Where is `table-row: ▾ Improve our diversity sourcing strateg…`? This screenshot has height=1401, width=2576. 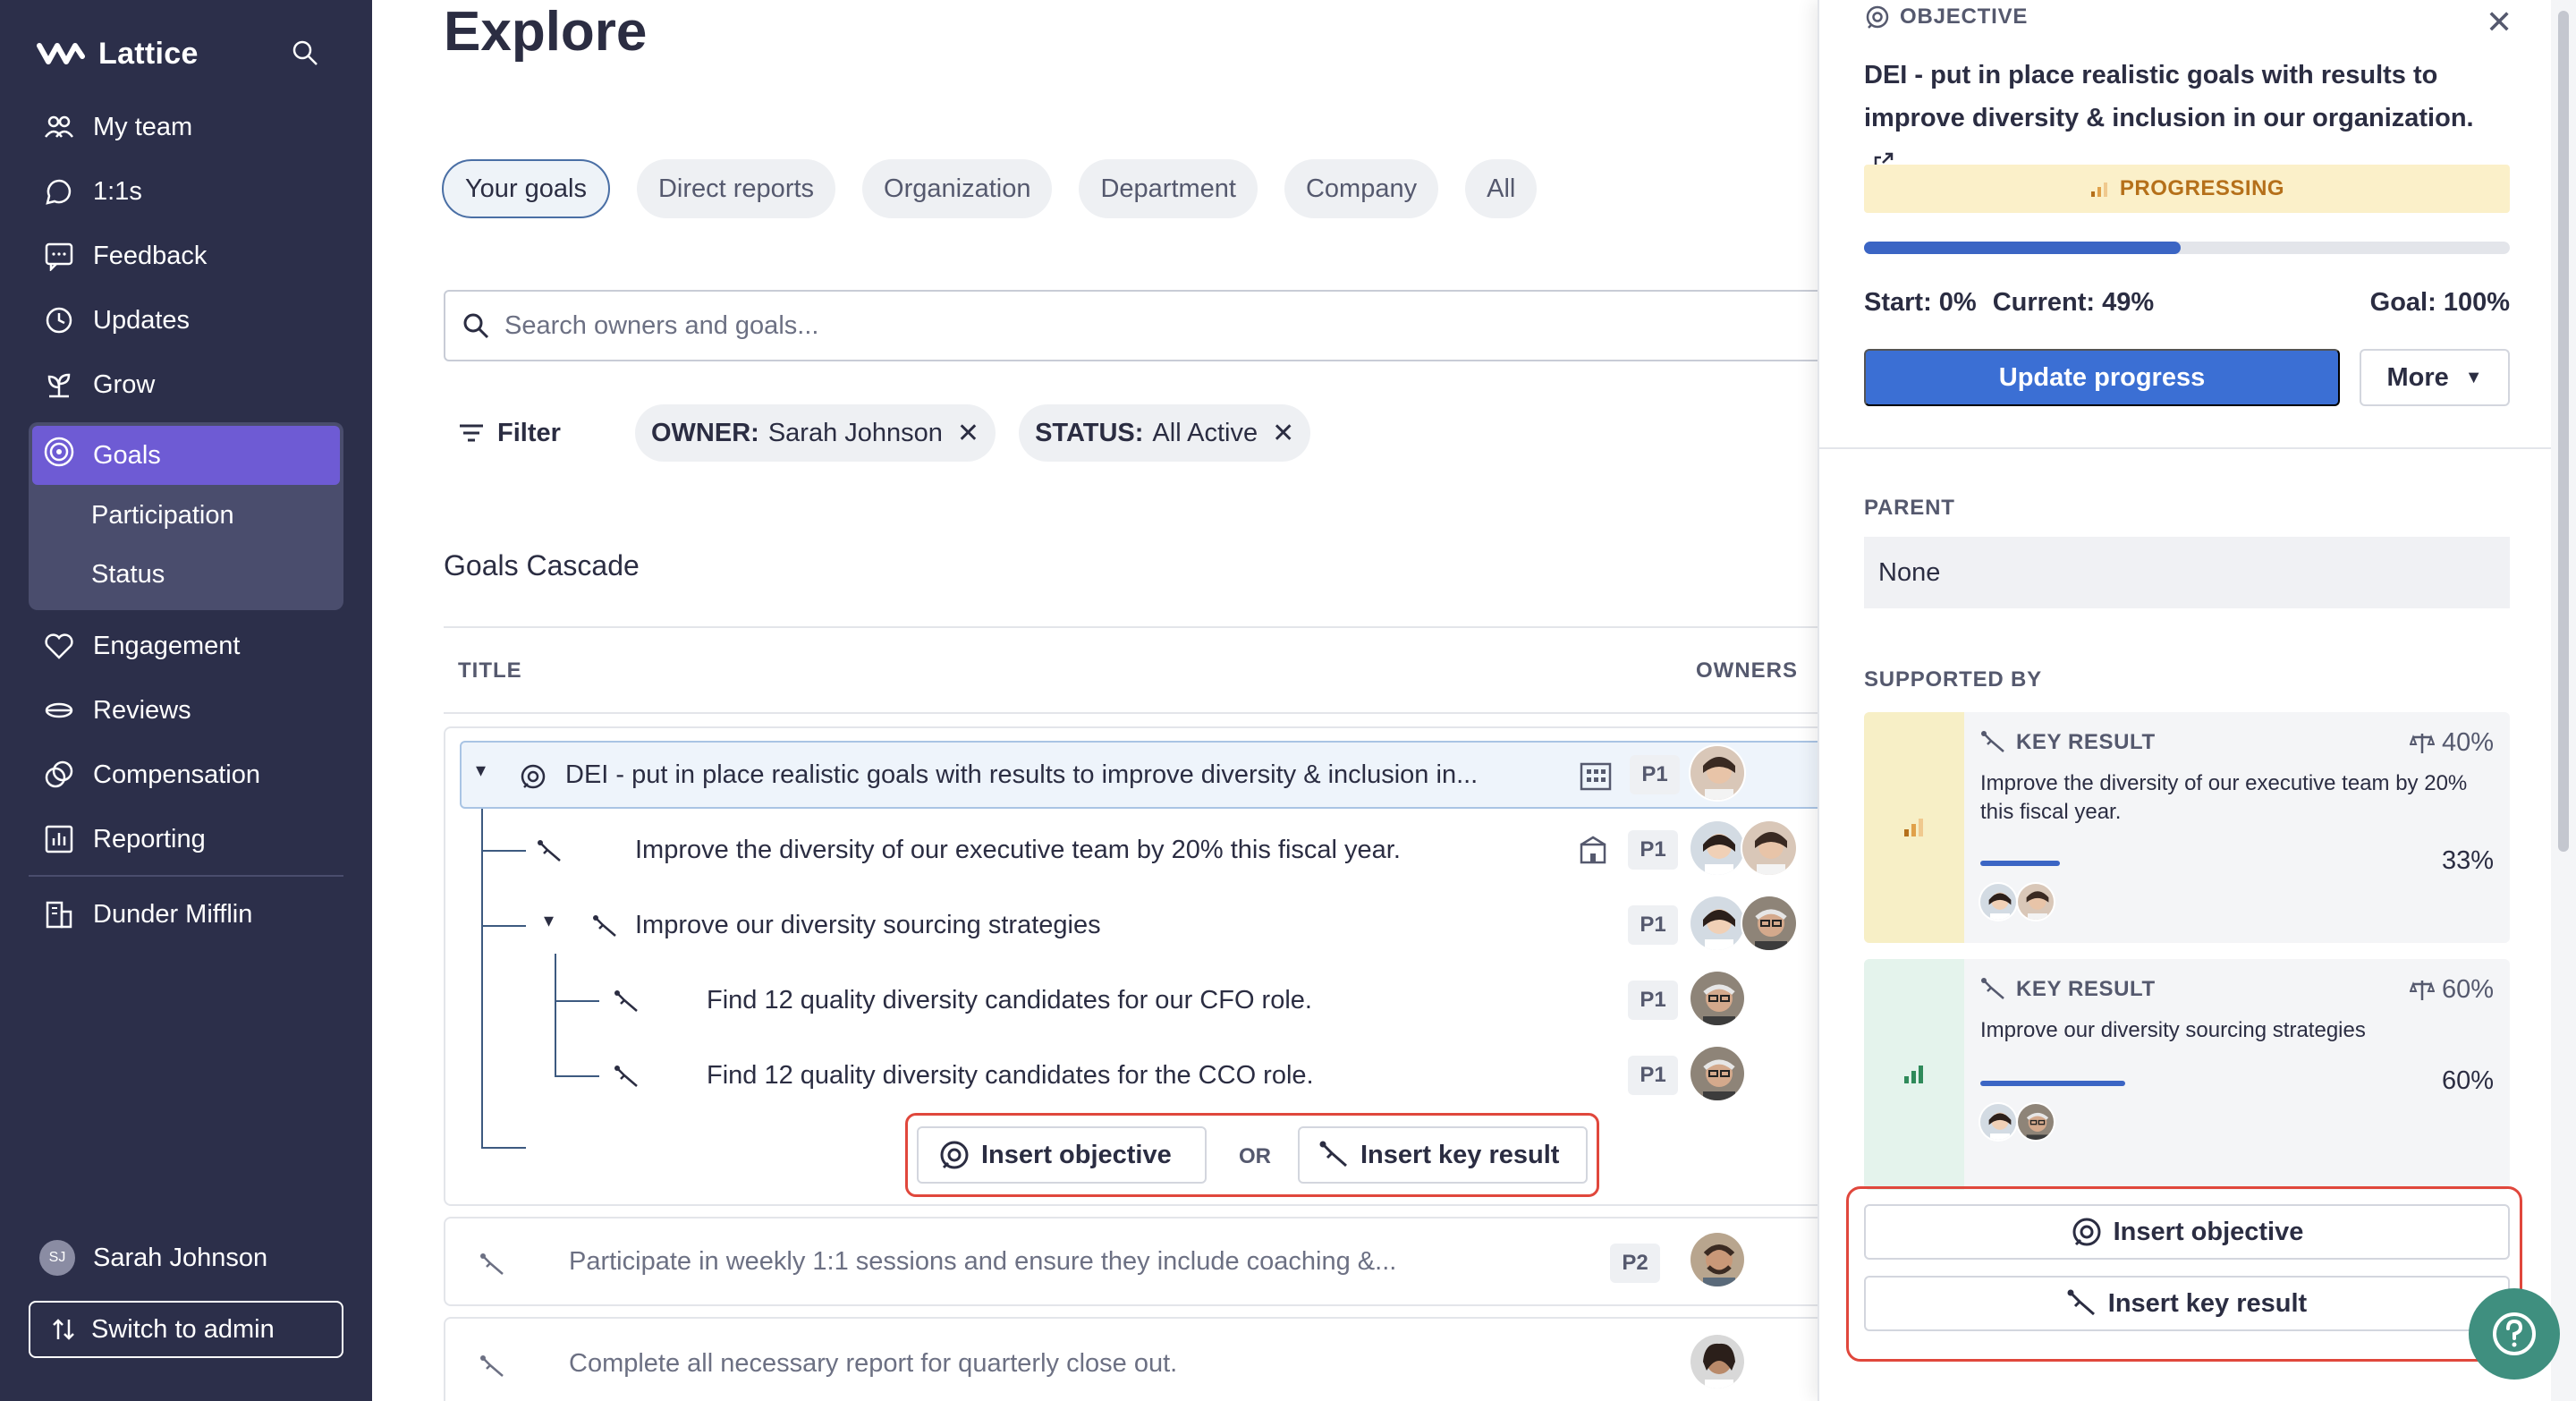
table-row: ▾ Improve our diversity sourcing strateg… is located at coordinates (1132, 925).